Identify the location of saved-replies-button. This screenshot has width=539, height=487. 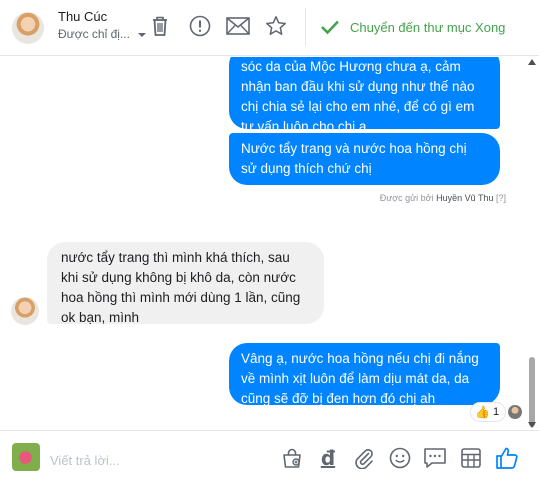
(435, 458).